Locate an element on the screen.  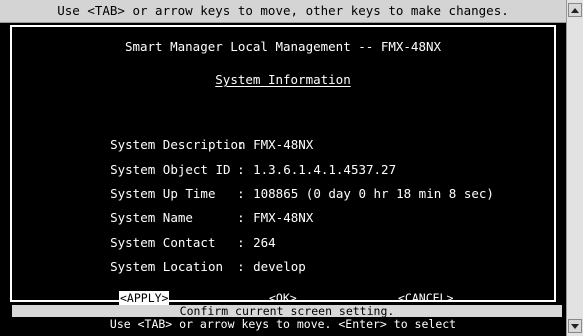
apply-button: <APPLY> is located at coordinates (144, 298).